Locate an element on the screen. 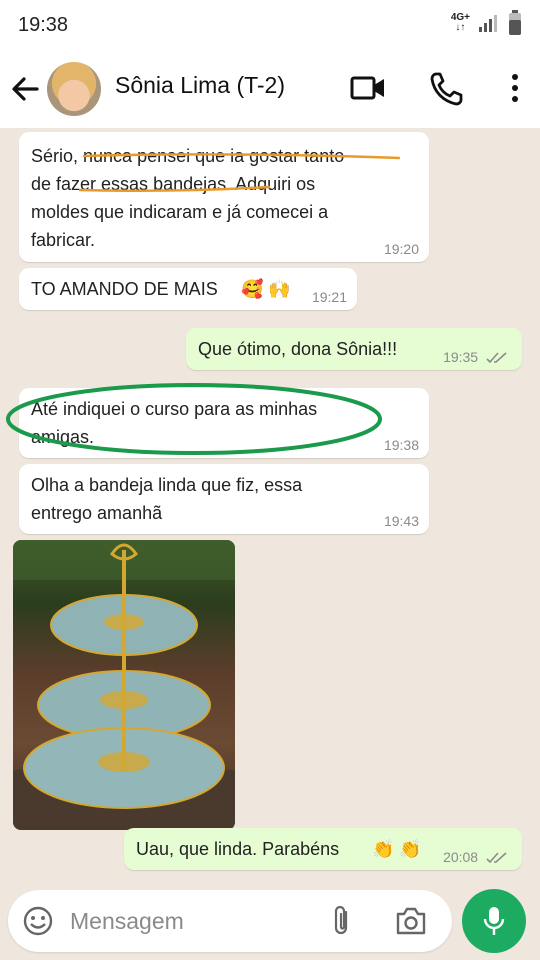 The image size is (540, 960). message-time: 19:43 is located at coordinates (401, 521).